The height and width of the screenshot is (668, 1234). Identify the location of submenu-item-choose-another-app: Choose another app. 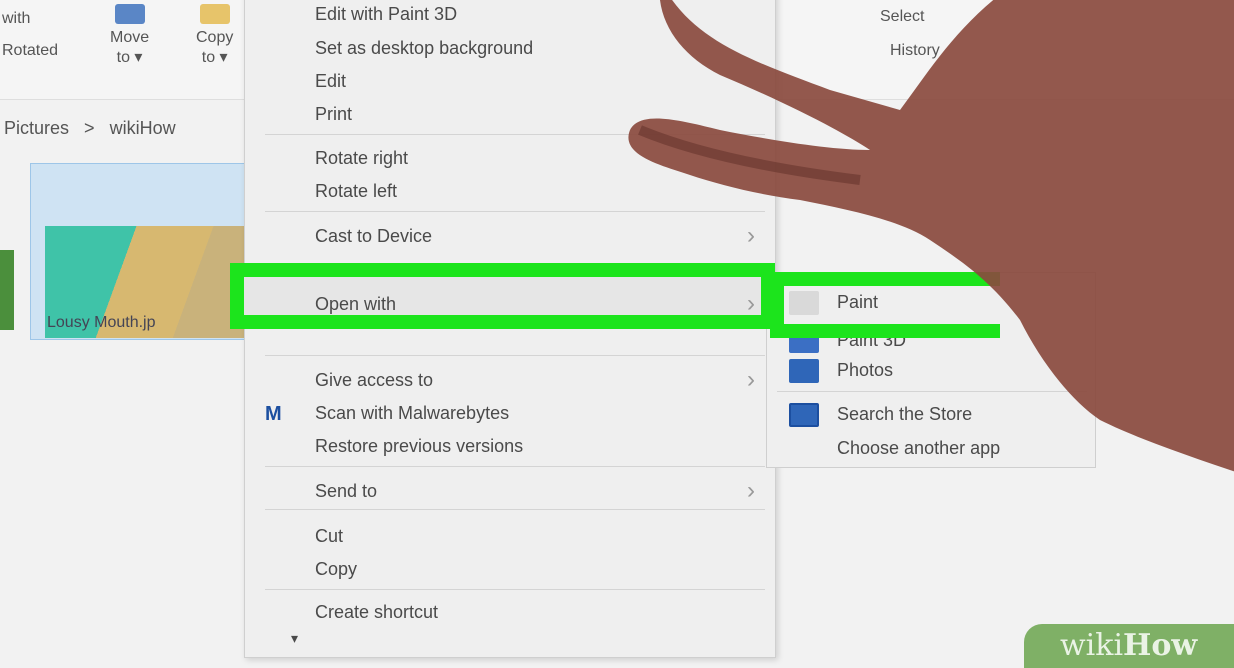
(932, 448).